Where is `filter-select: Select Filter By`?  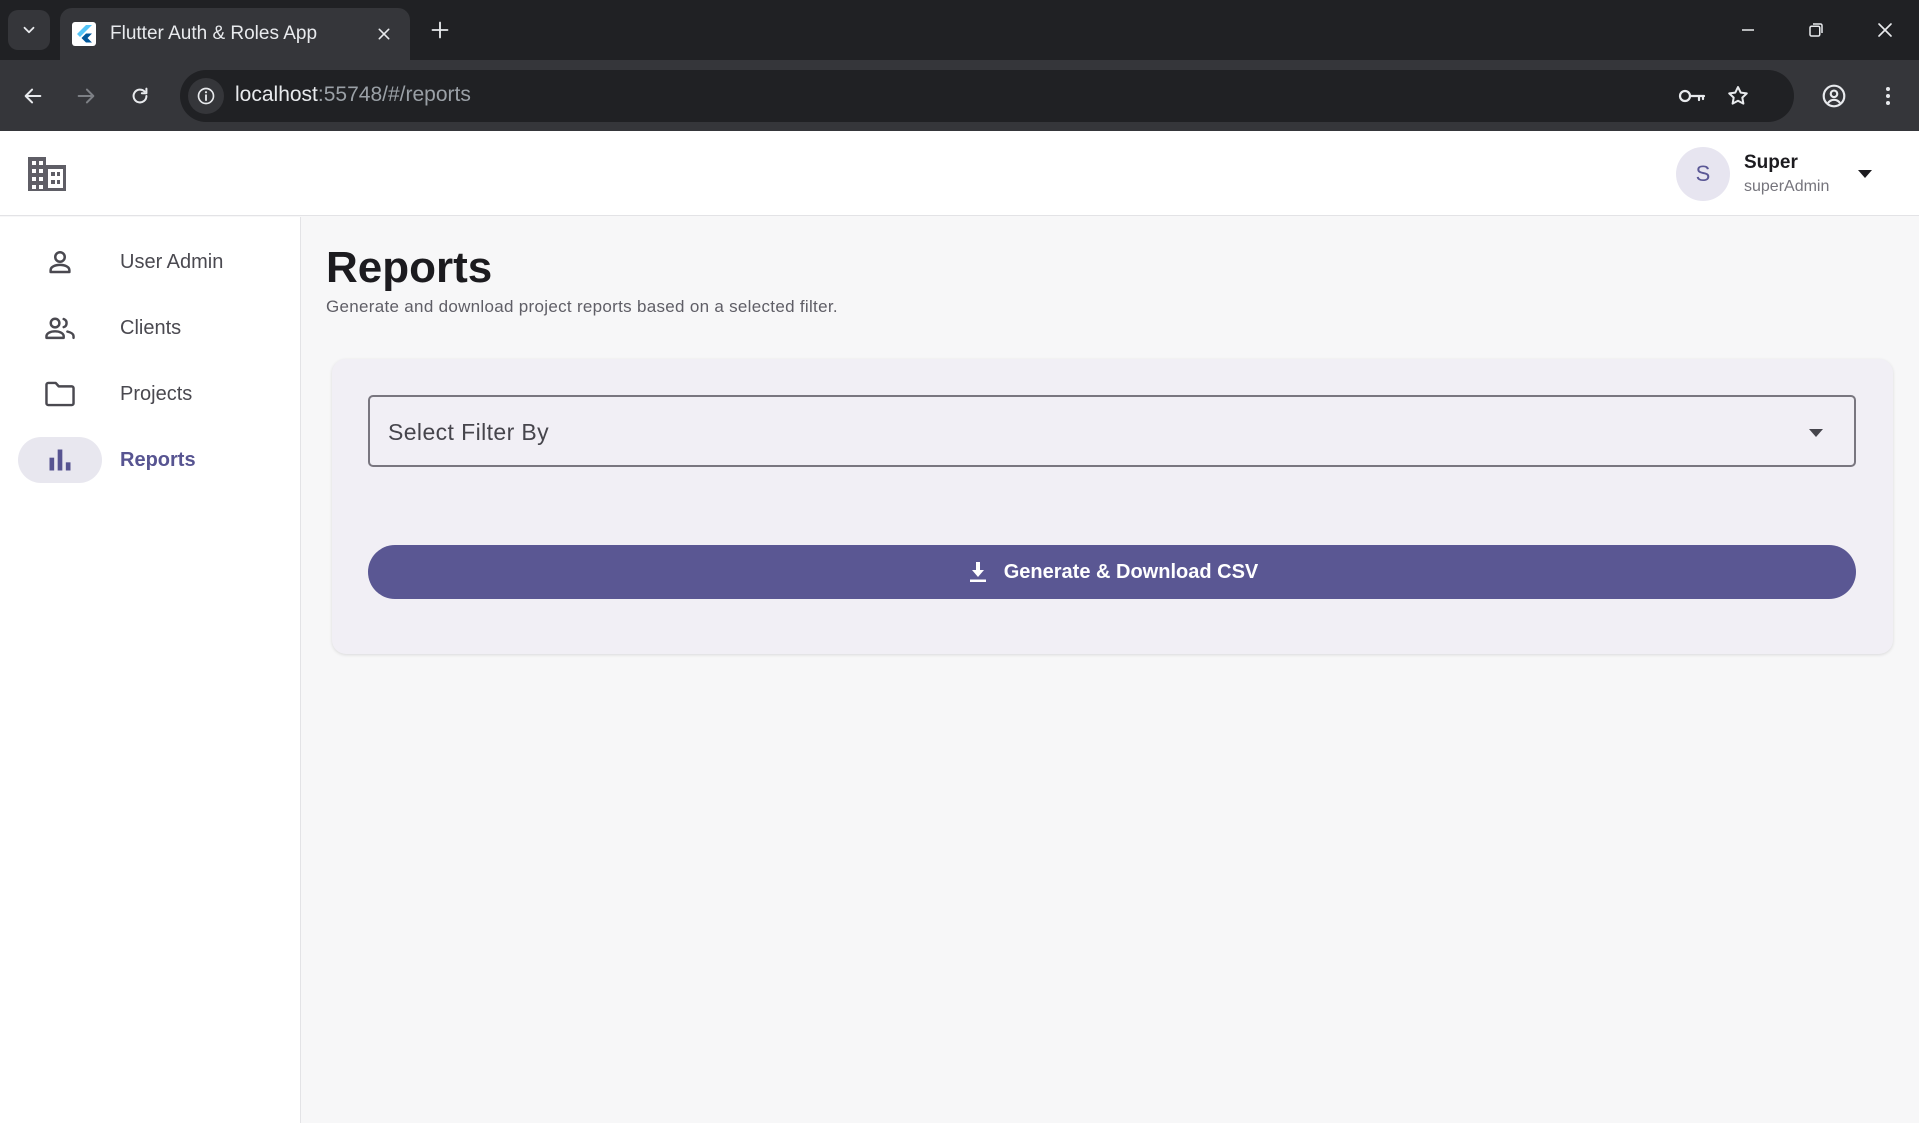 filter-select: Select Filter By is located at coordinates (1112, 431).